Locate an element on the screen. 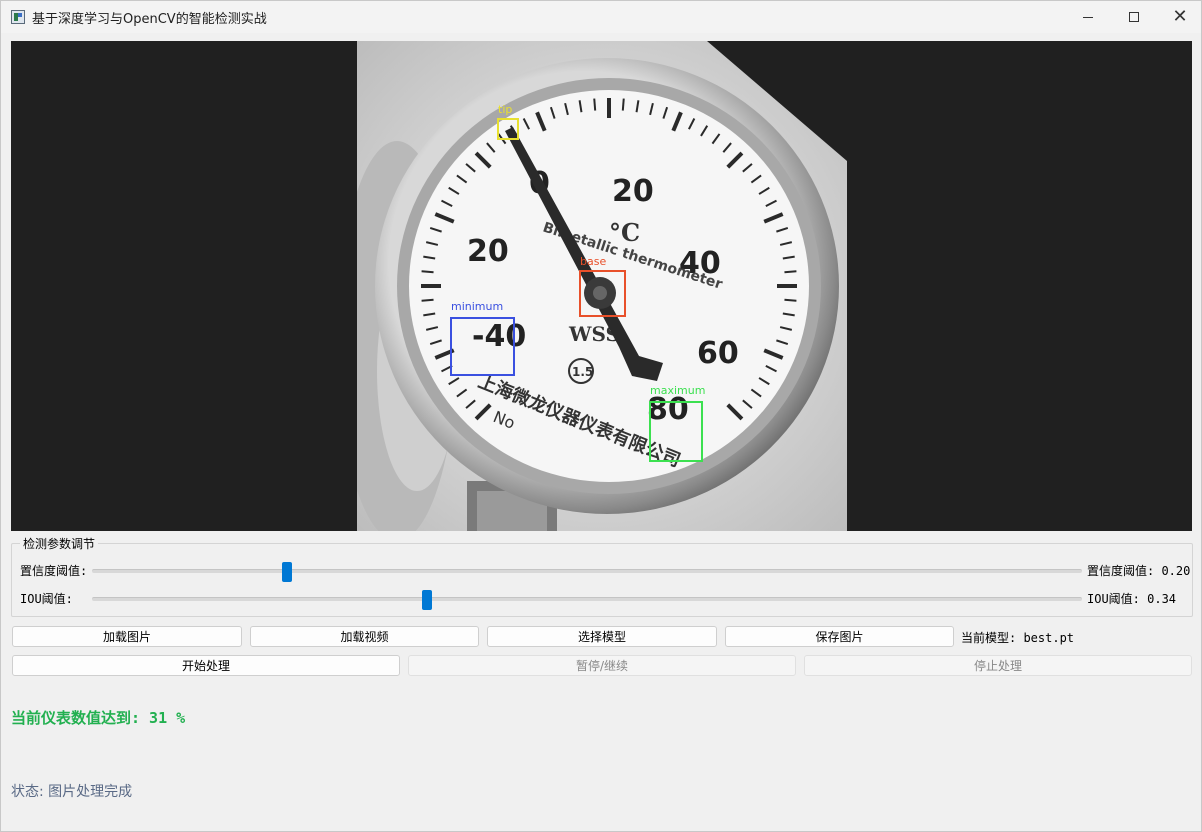 This screenshot has height=832, width=1202. minimize-icon is located at coordinates (1088, 17).